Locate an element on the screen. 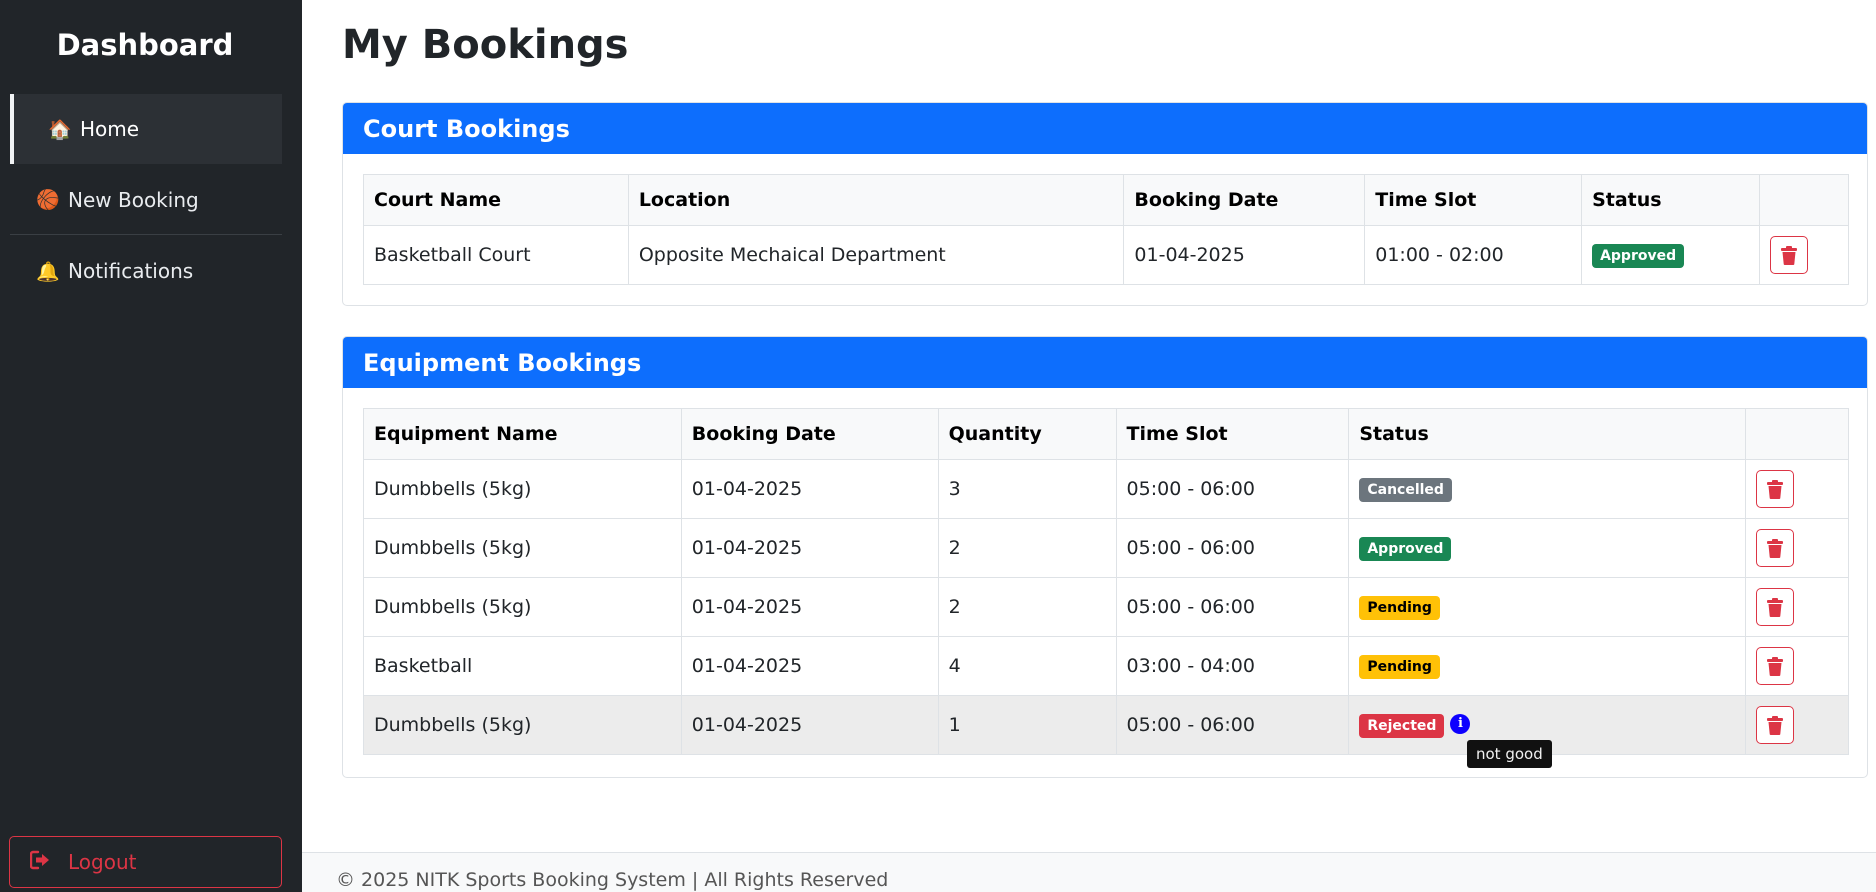 The width and height of the screenshot is (1876, 892). page-title: My Bookings is located at coordinates (485, 45).